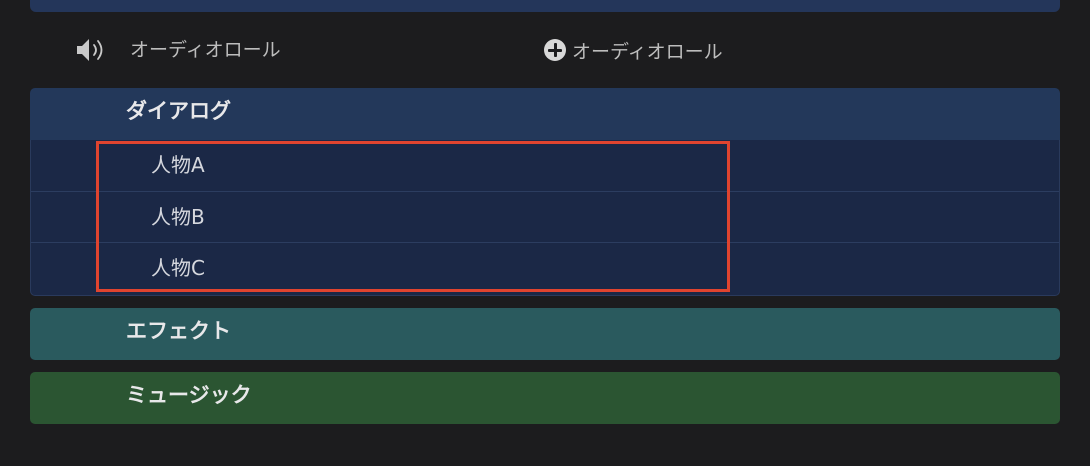  I want to click on previous-role-bar, so click(545, 6).